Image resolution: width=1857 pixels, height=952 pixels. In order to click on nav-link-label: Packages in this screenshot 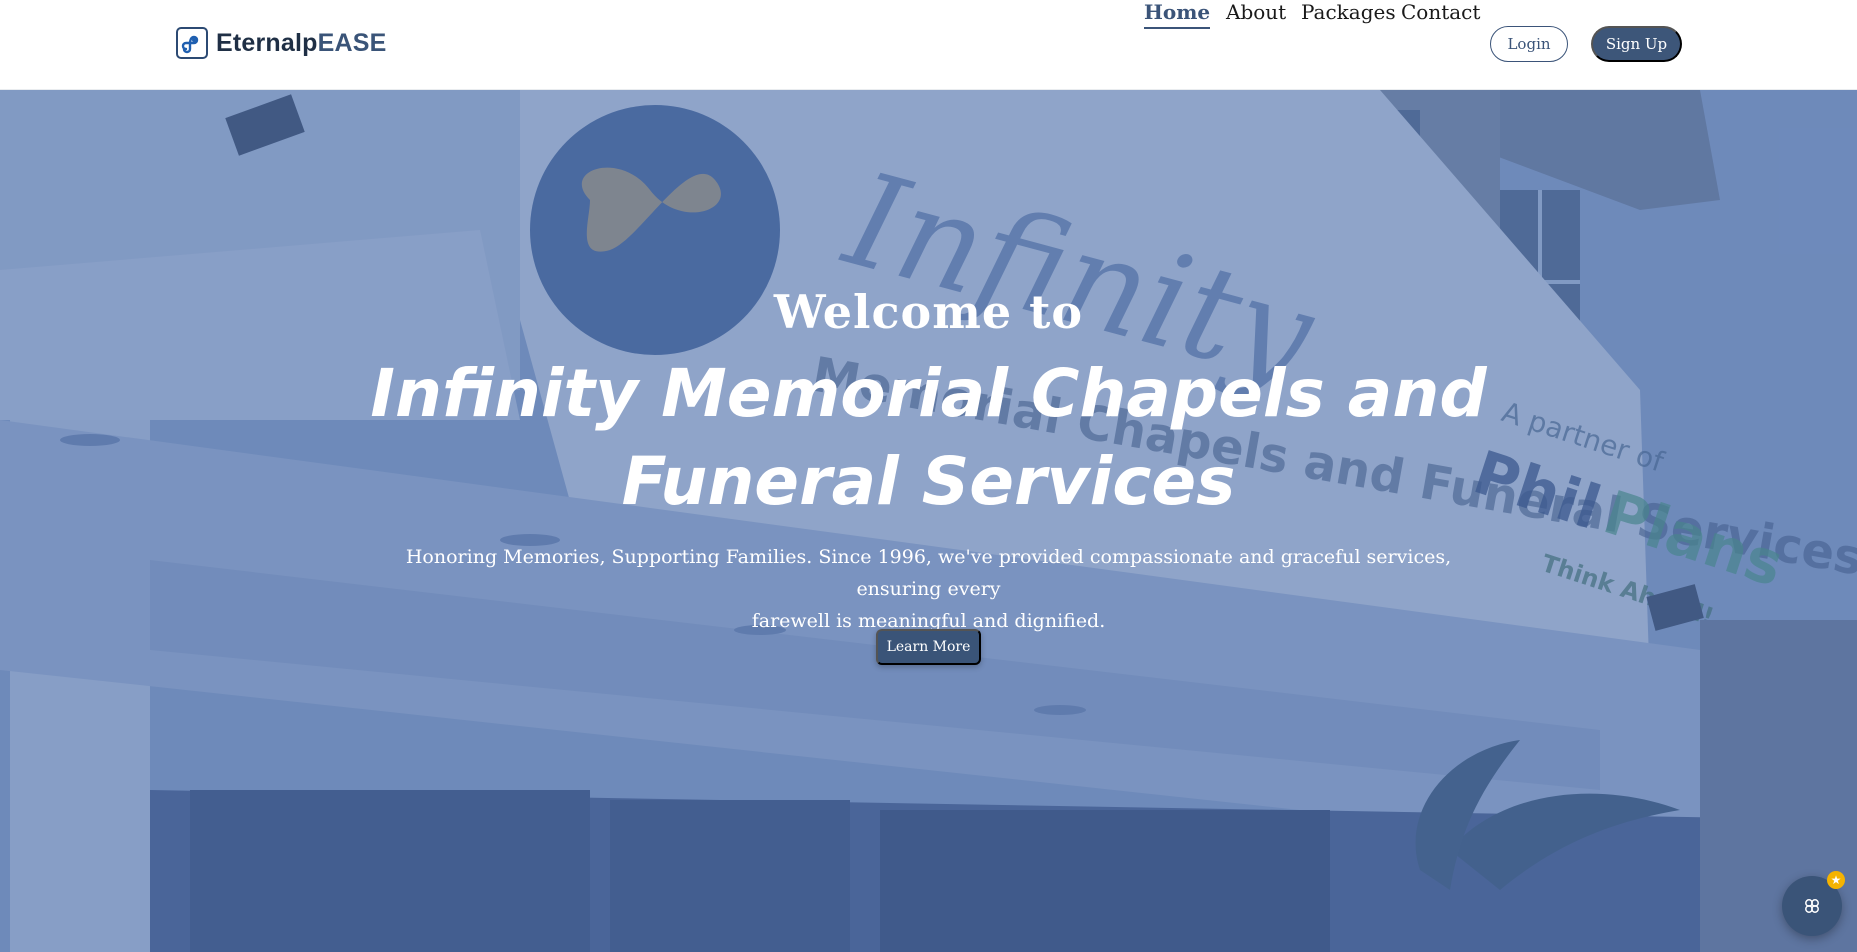, I will do `click(1348, 12)`.